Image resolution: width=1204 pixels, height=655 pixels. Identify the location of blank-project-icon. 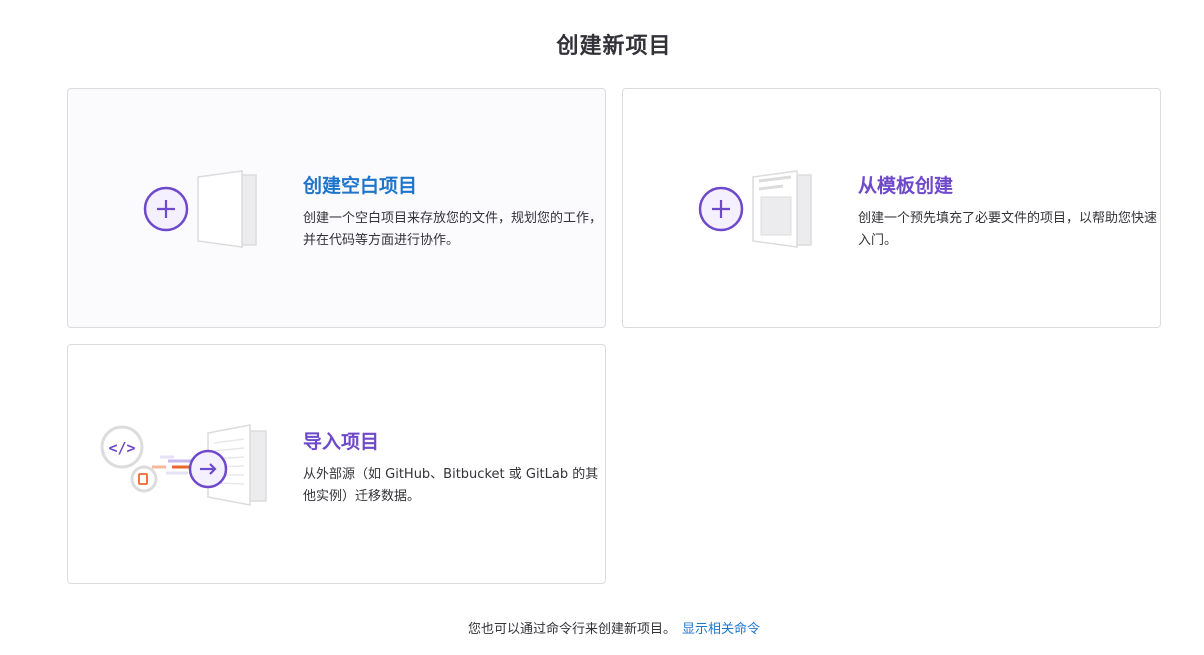
(200, 209).